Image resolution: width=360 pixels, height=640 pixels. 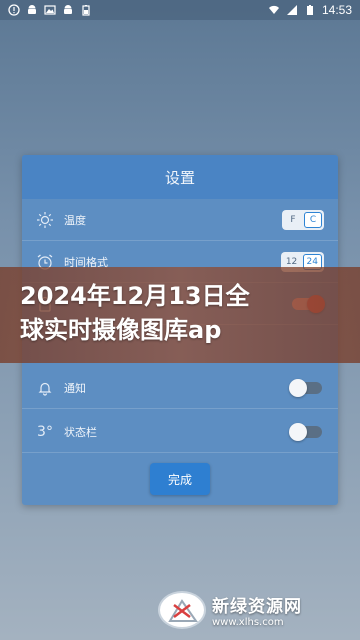 I want to click on setting-label: 通知, so click(x=75, y=388).